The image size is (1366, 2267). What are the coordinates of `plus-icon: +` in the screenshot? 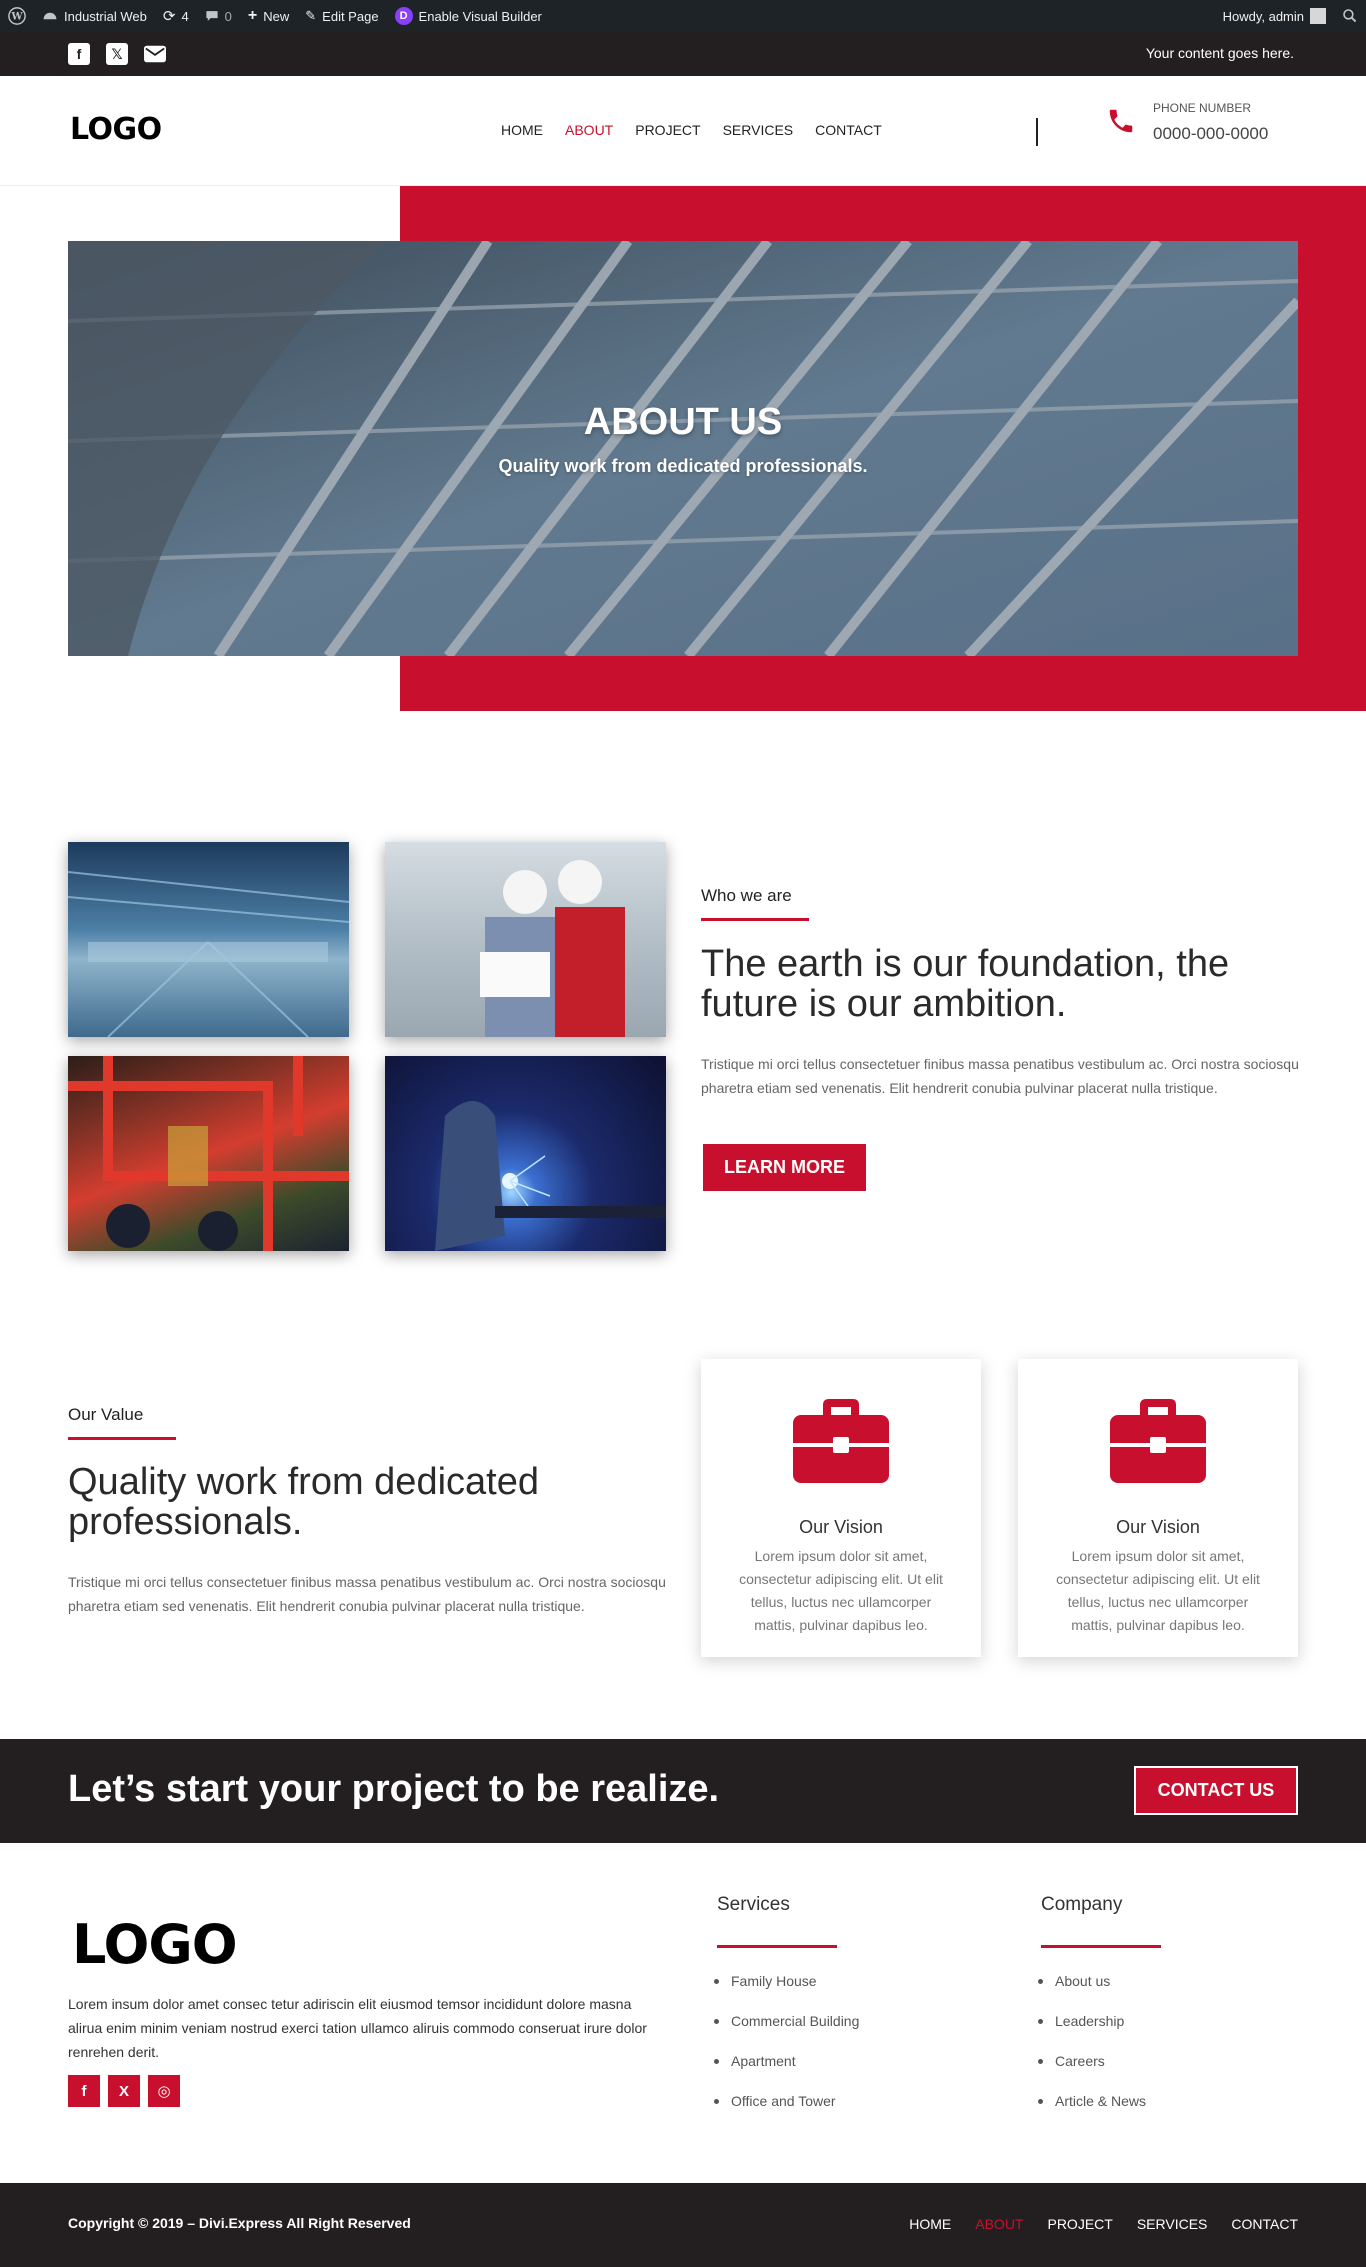 It's located at (252, 15).